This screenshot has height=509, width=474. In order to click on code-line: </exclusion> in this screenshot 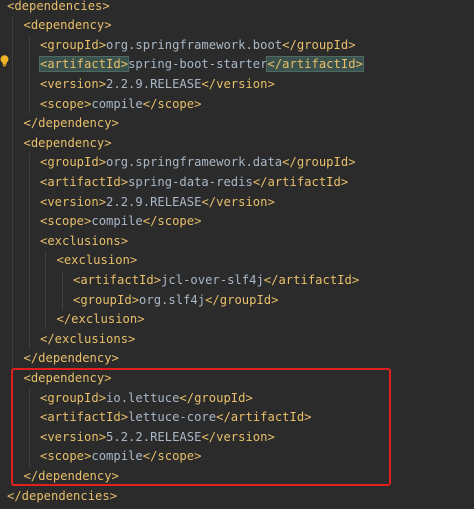, I will do `click(101, 320)`.